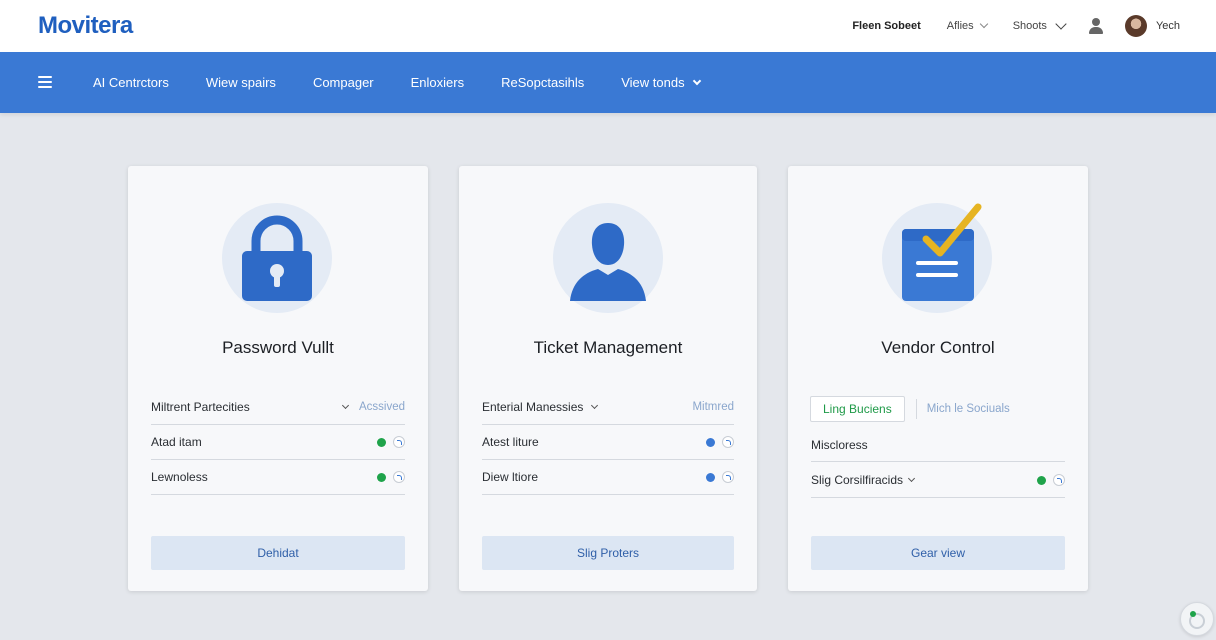 This screenshot has width=1216, height=640. I want to click on row-label: Enterial Manessies, so click(533, 407).